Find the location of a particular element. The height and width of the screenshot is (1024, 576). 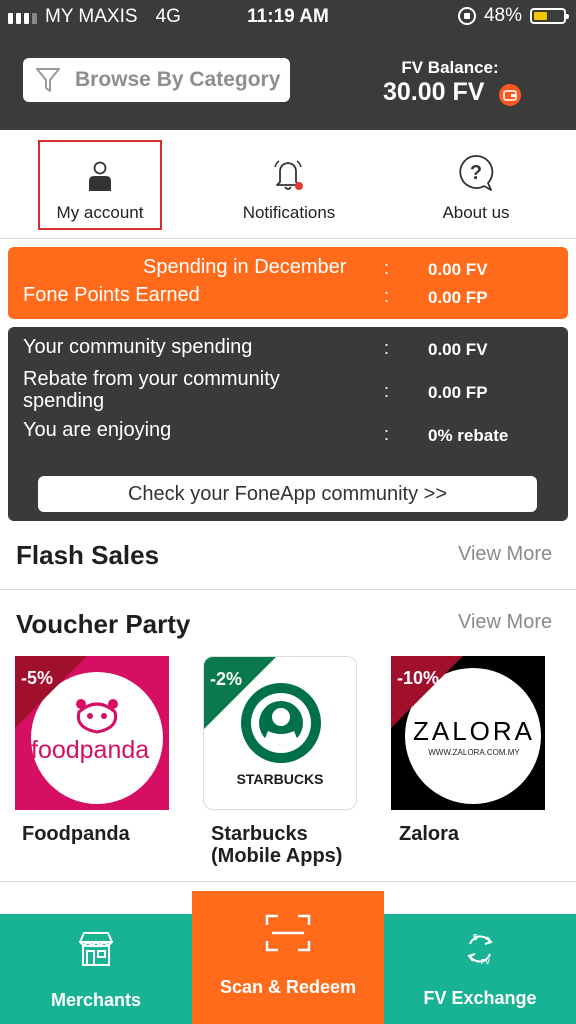

check-community-button: Check your FoneApp community >> is located at coordinates (287, 494).